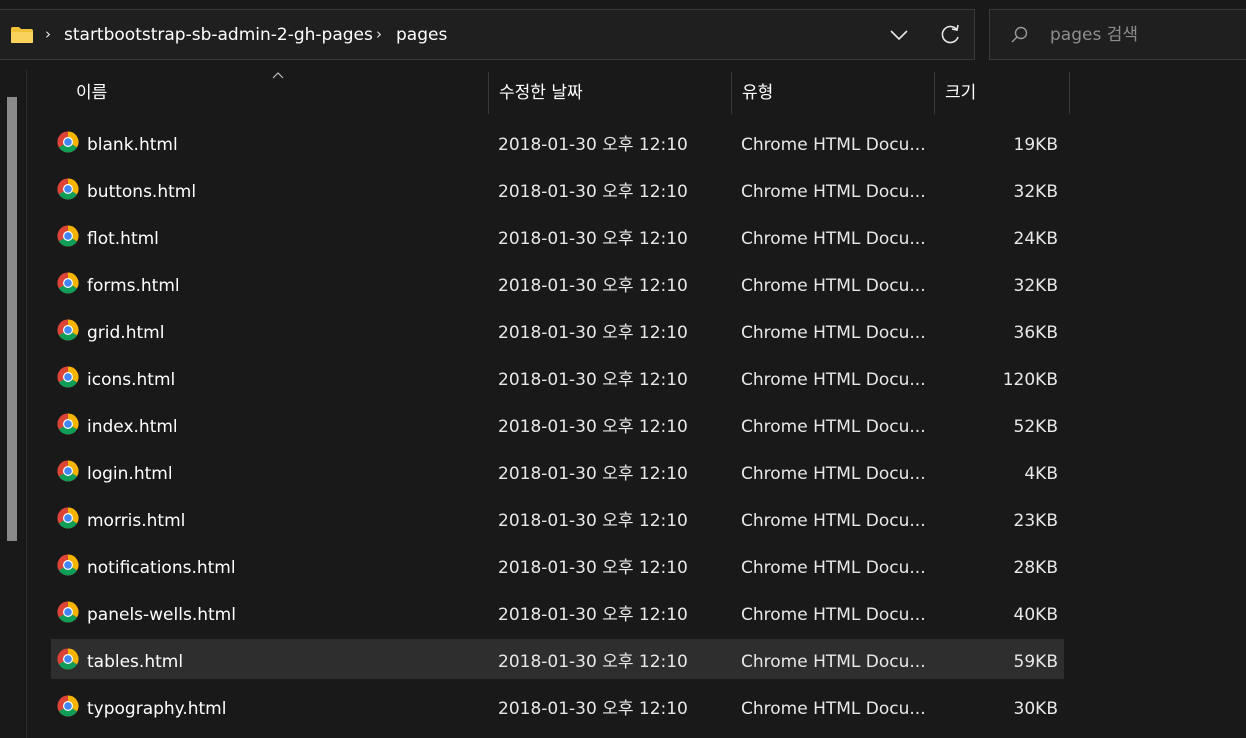 Image resolution: width=1246 pixels, height=738 pixels. I want to click on file-name: morris.html, so click(136, 521).